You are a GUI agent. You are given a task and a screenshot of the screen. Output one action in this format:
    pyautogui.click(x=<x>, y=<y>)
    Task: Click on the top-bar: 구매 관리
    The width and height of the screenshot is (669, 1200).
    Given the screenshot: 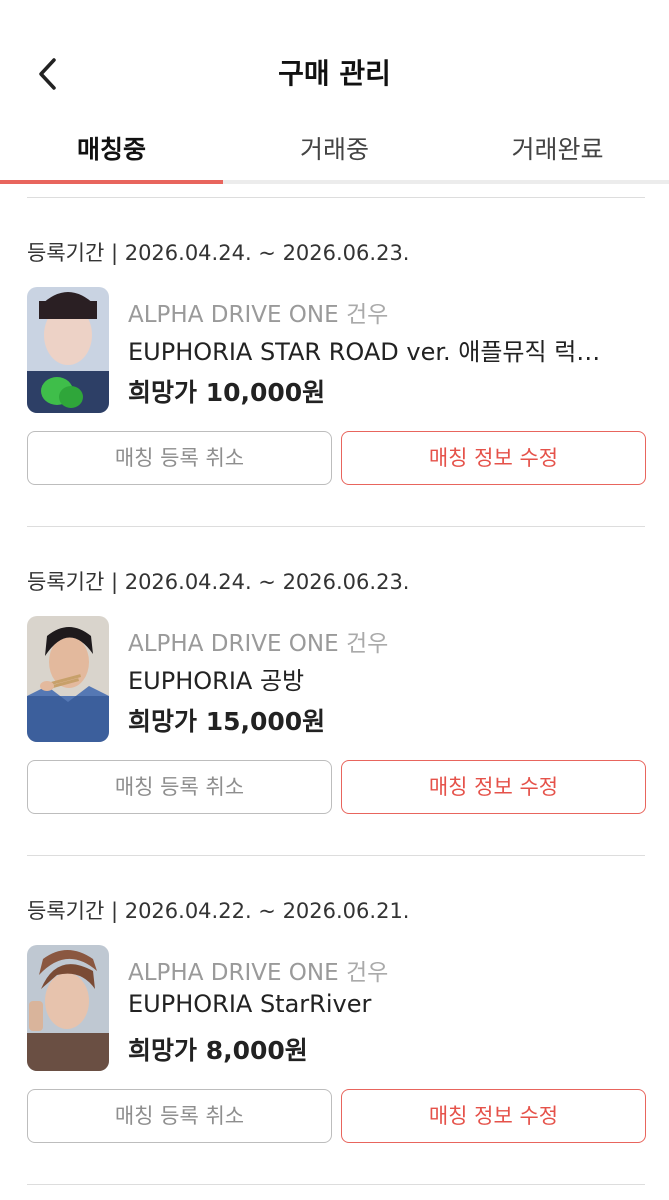 What is the action you would take?
    pyautogui.click(x=334, y=65)
    